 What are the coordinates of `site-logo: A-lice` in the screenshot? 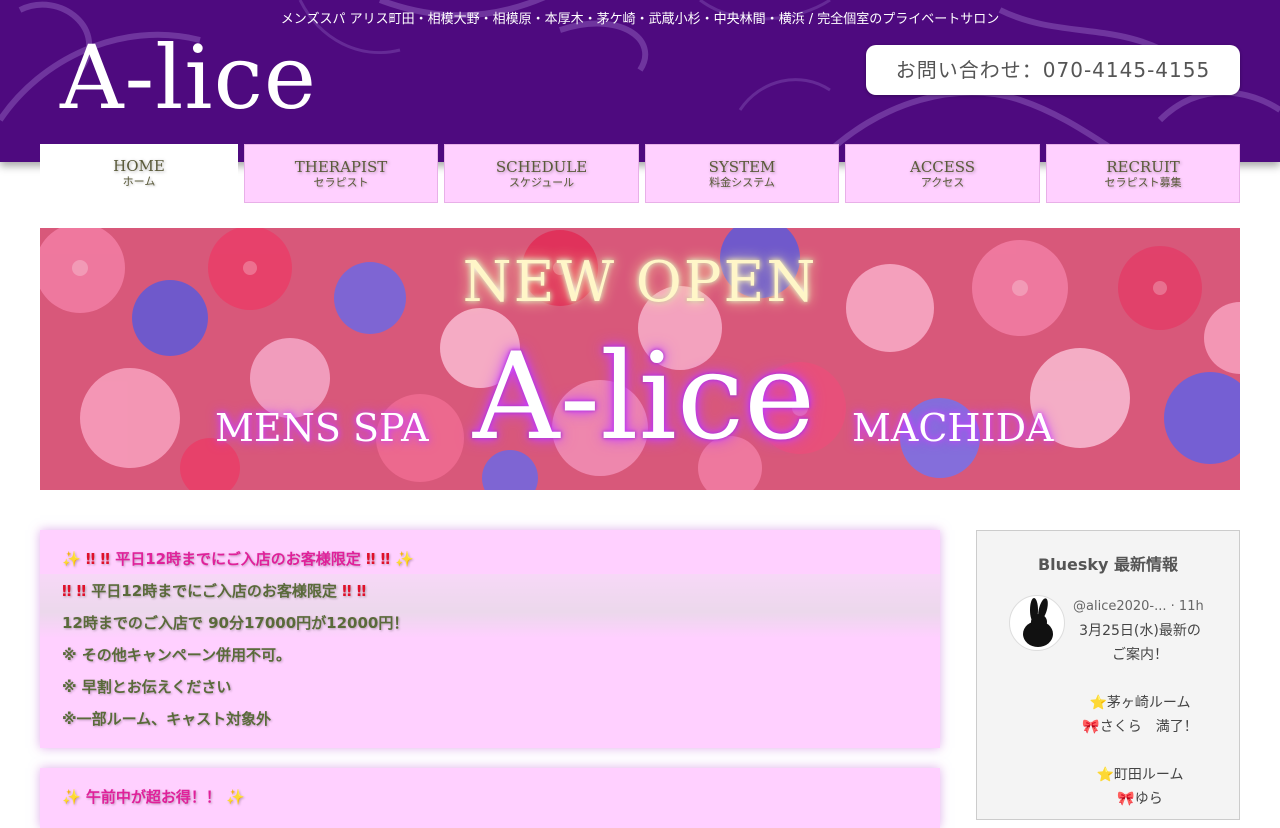 It's located at (188, 78).